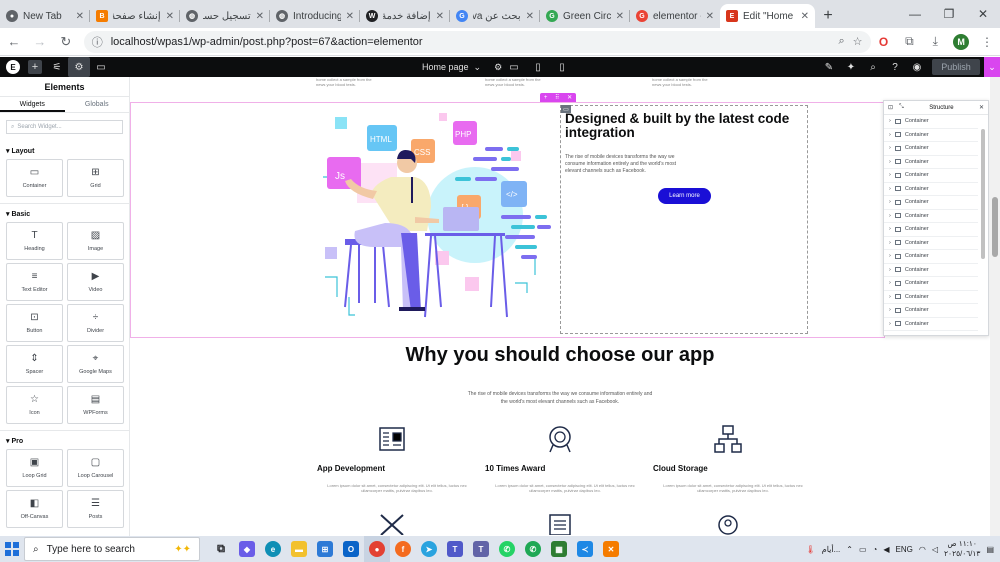  I want to click on mobile-icon: ▯, so click(562, 67).